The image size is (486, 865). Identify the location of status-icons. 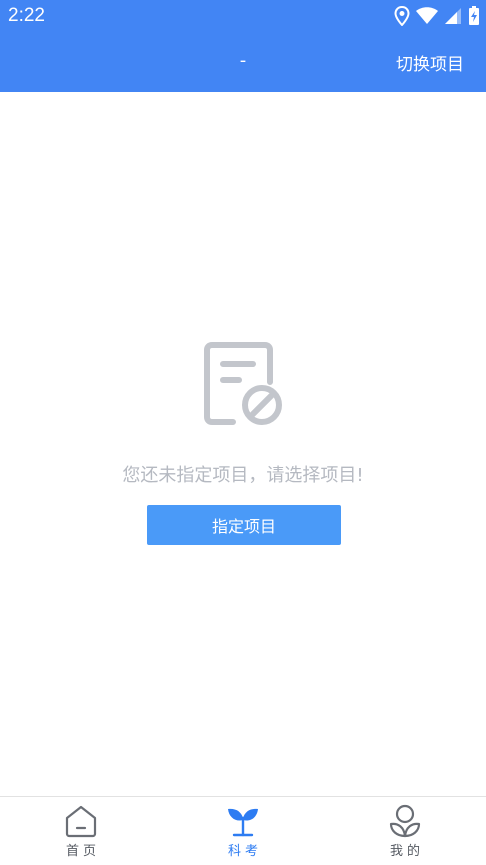
(437, 16).